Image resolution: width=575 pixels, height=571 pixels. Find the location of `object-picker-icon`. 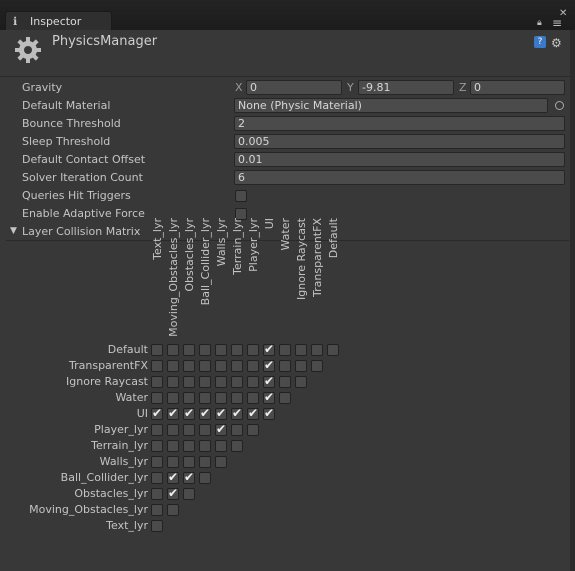

object-picker-icon is located at coordinates (559, 105).